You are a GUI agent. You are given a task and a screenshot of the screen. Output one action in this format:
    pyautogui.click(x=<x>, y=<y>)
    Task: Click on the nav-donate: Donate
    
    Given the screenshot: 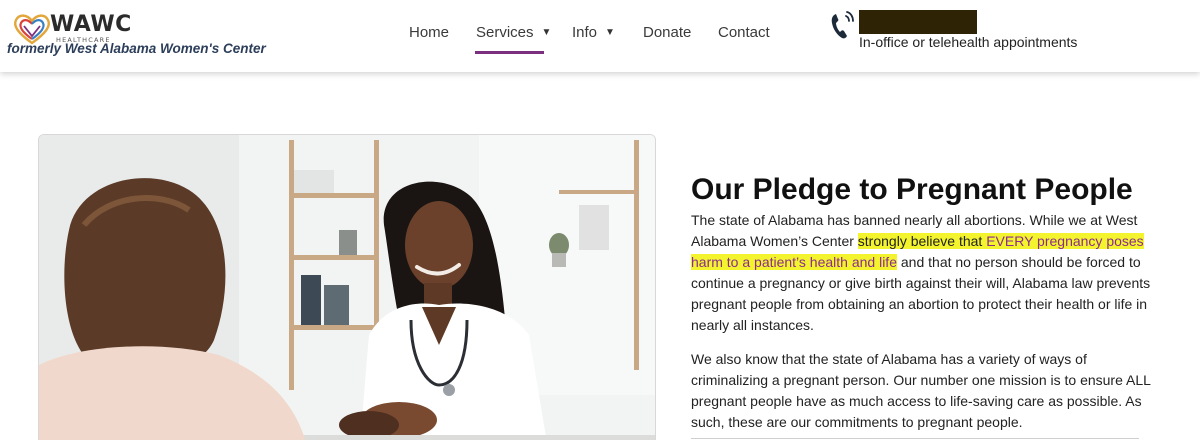 What is the action you would take?
    pyautogui.click(x=667, y=32)
    